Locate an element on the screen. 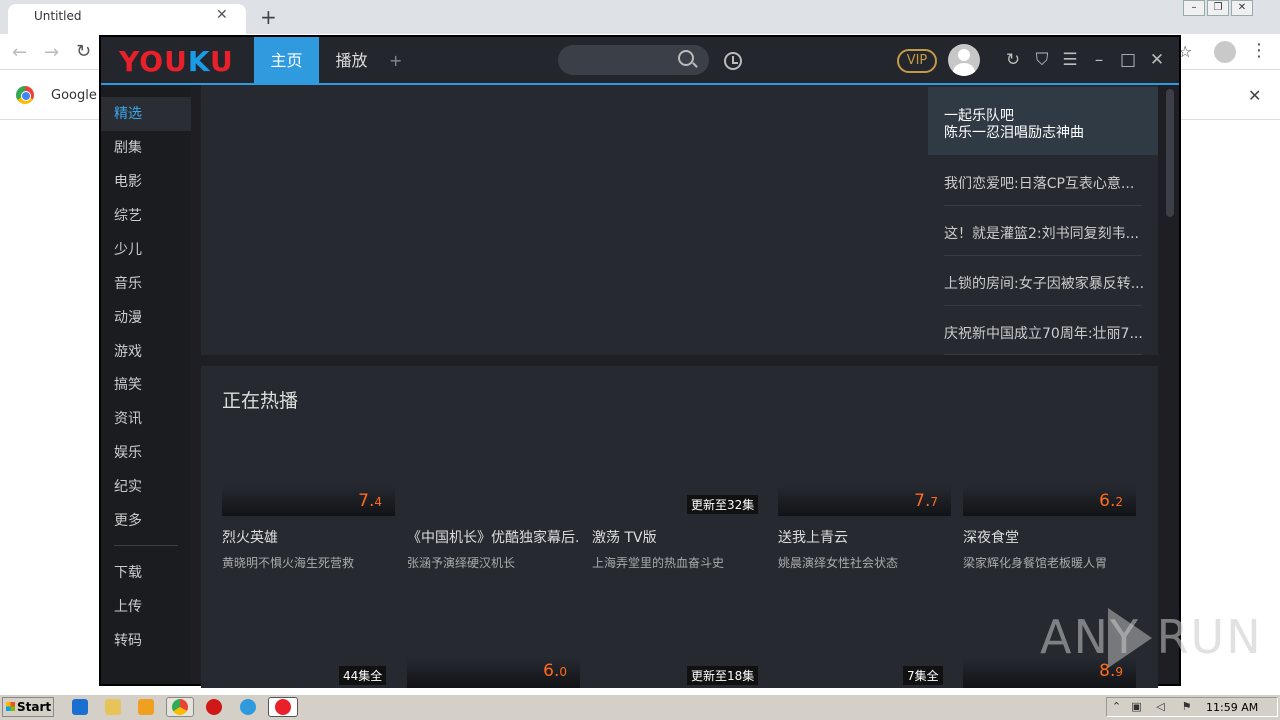 The width and height of the screenshot is (1280, 720). window-controls: – ❐ ✕ is located at coordinates (1218, 9).